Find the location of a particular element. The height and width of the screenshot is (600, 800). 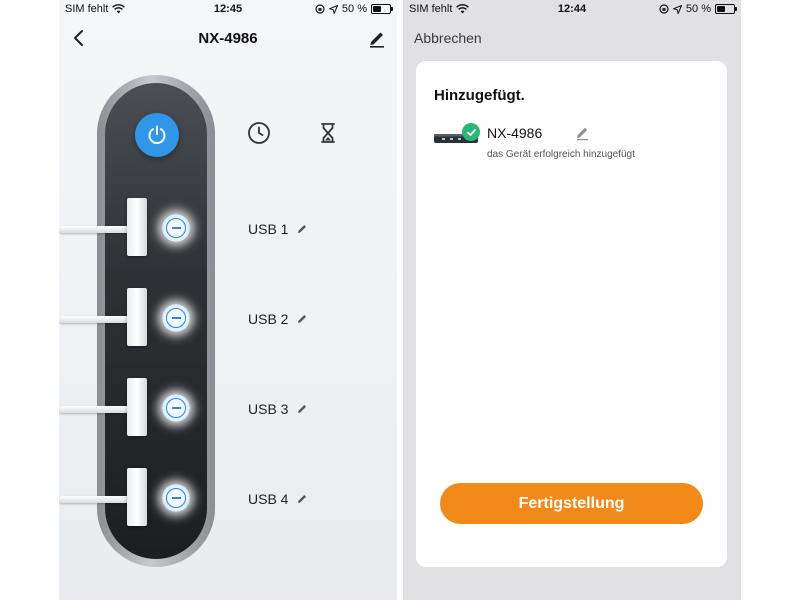

power-icon is located at coordinates (157, 134).